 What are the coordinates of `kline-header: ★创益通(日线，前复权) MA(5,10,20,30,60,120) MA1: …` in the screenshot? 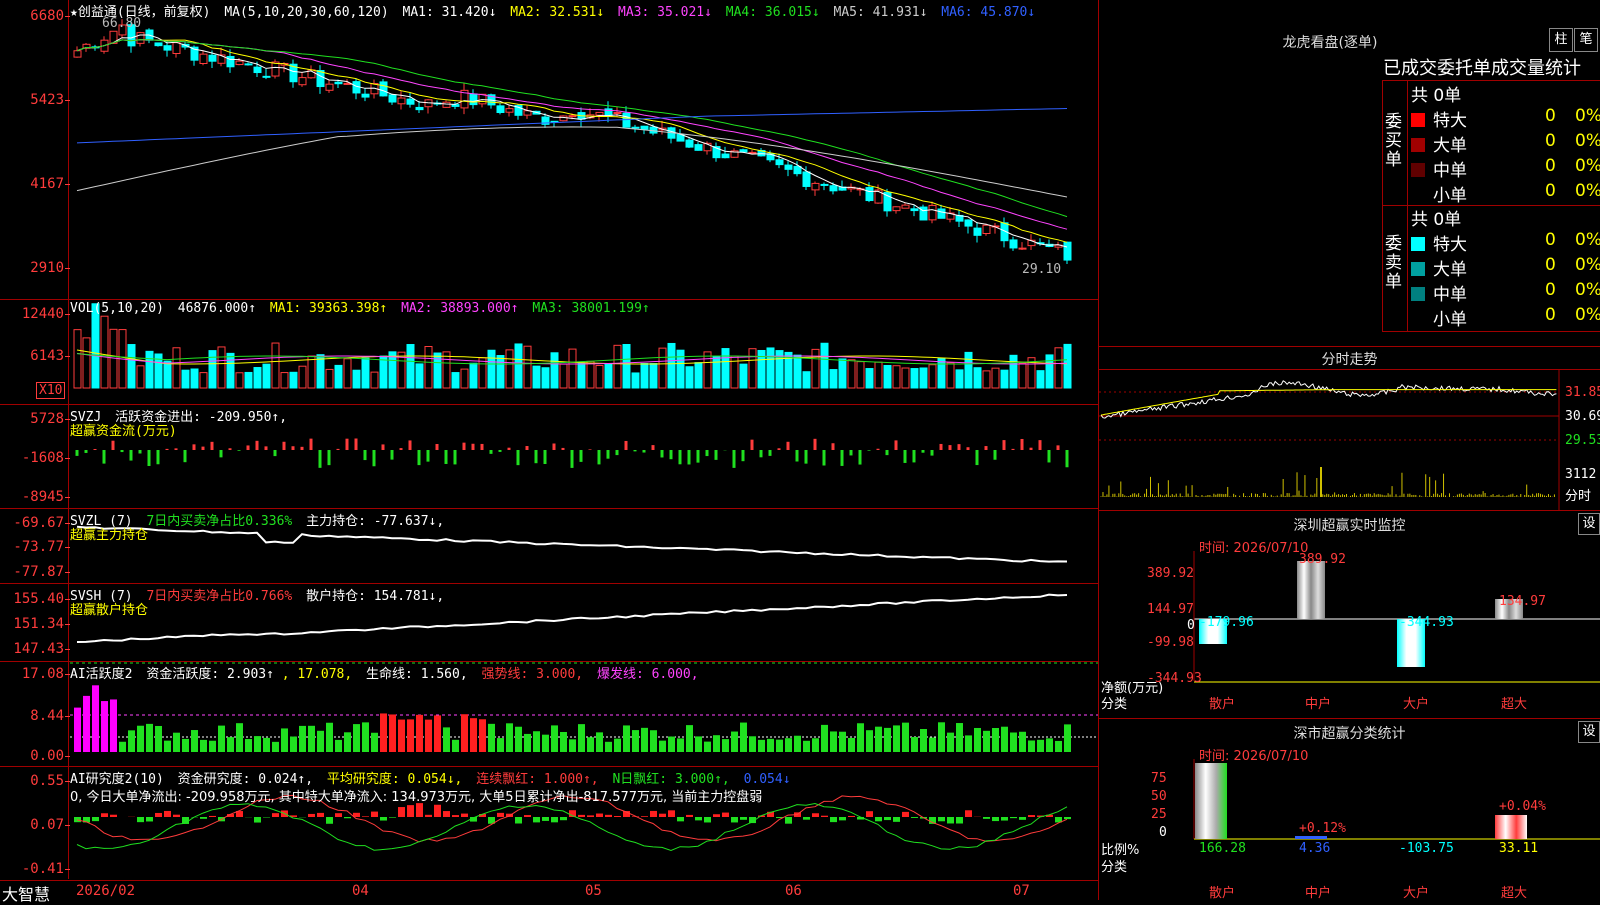 It's located at (555, 10).